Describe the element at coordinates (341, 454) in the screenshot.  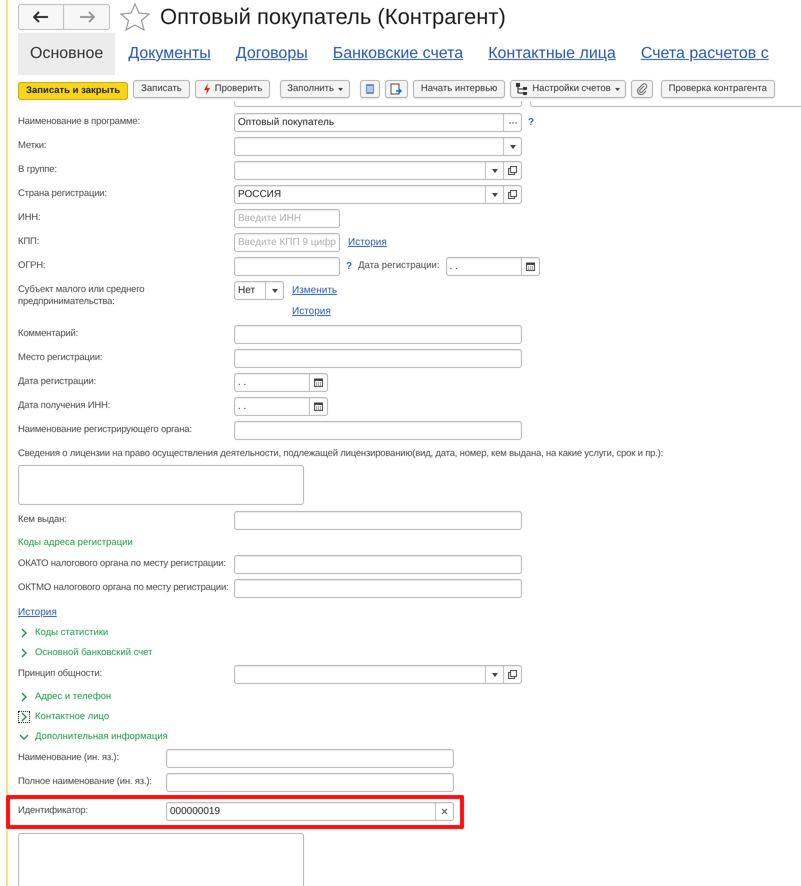
I see `field-label: Сведения о лицензии на право осуществления деятельности, подлежащей лицензированию(вид, дата, номер, кем выдана, на какие услуги, срок и пр.):` at that location.